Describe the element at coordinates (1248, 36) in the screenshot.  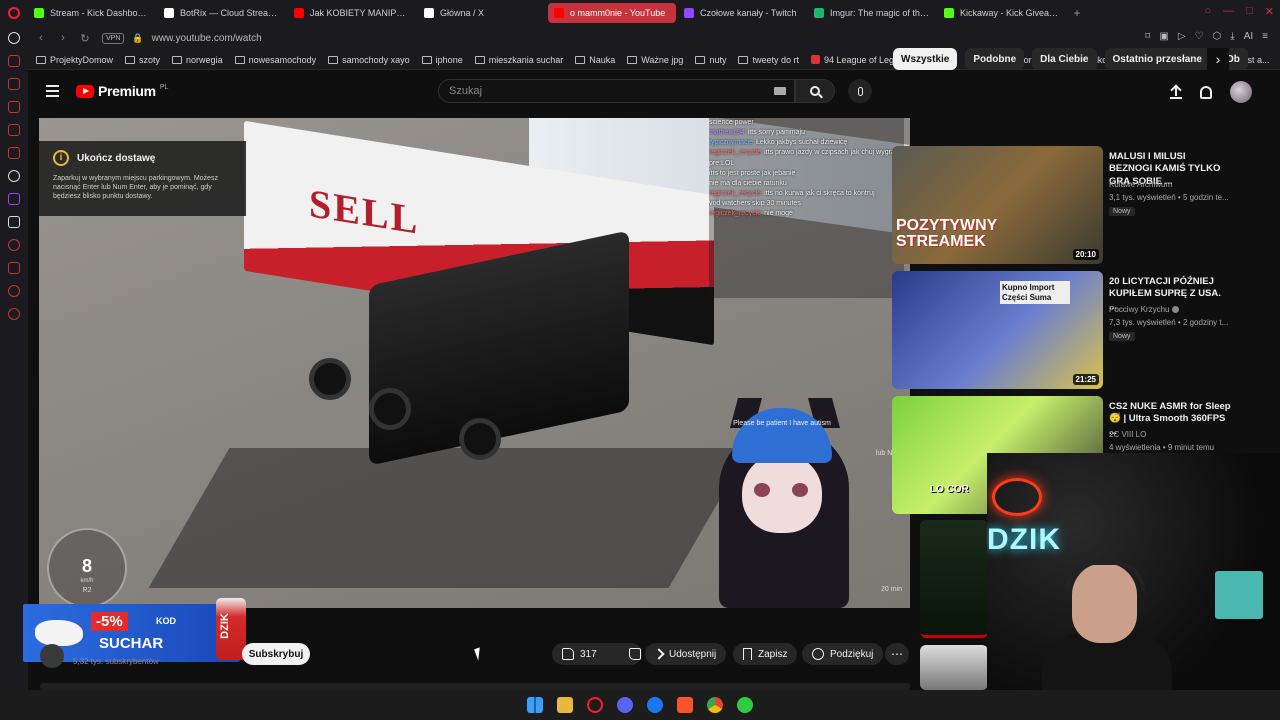
I see `aria-ai-icon: AI` at that location.